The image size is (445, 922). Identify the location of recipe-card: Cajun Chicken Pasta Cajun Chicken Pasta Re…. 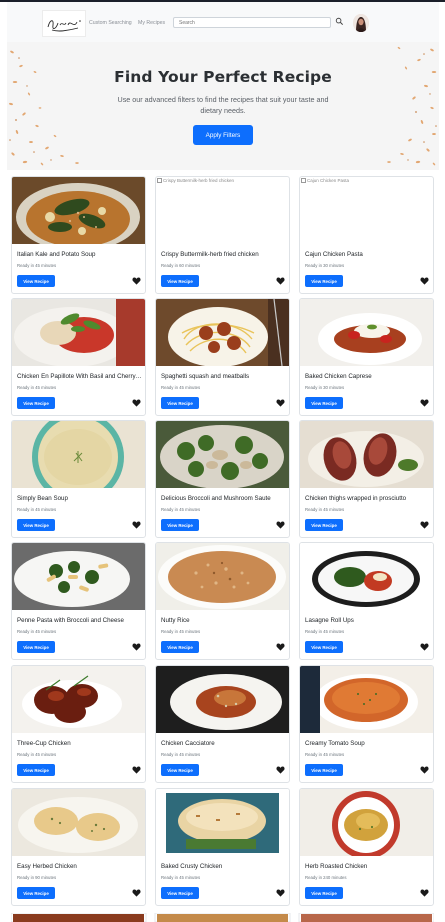
(366, 235).